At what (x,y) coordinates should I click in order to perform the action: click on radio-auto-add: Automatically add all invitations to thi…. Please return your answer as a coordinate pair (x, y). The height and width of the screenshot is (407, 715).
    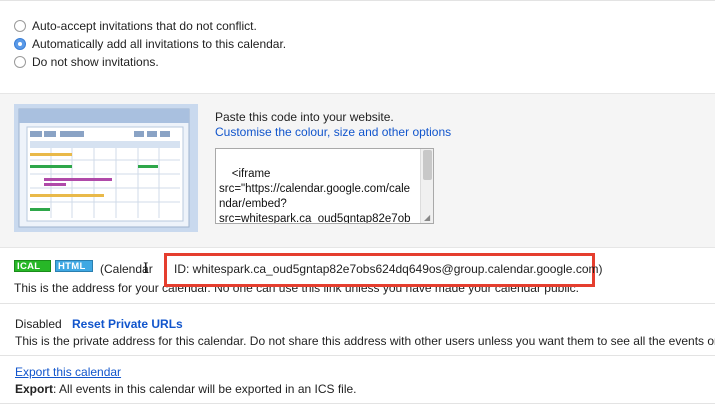
    Looking at the image, I should click on (150, 44).